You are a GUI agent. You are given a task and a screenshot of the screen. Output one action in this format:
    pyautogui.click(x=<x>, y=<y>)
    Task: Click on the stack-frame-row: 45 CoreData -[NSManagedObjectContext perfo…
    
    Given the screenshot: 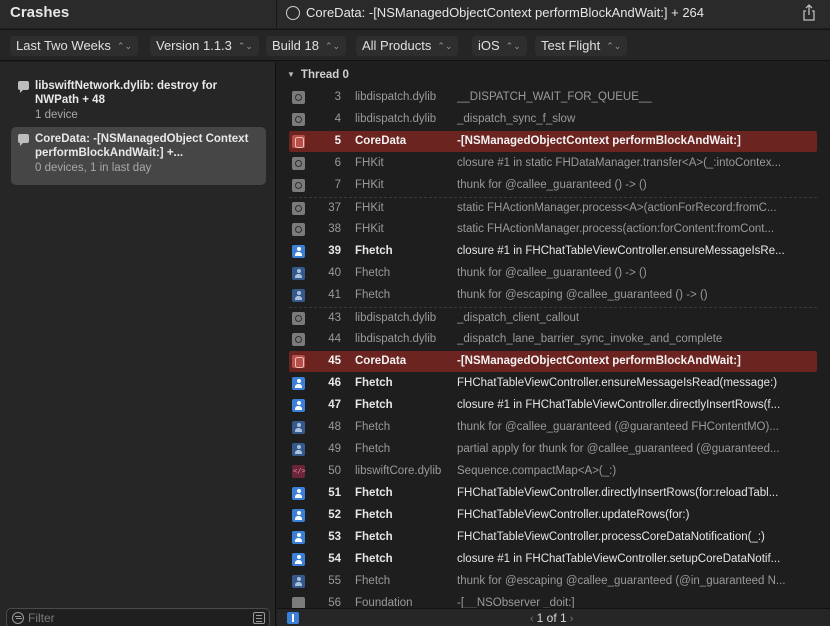 What is the action you would take?
    pyautogui.click(x=553, y=361)
    